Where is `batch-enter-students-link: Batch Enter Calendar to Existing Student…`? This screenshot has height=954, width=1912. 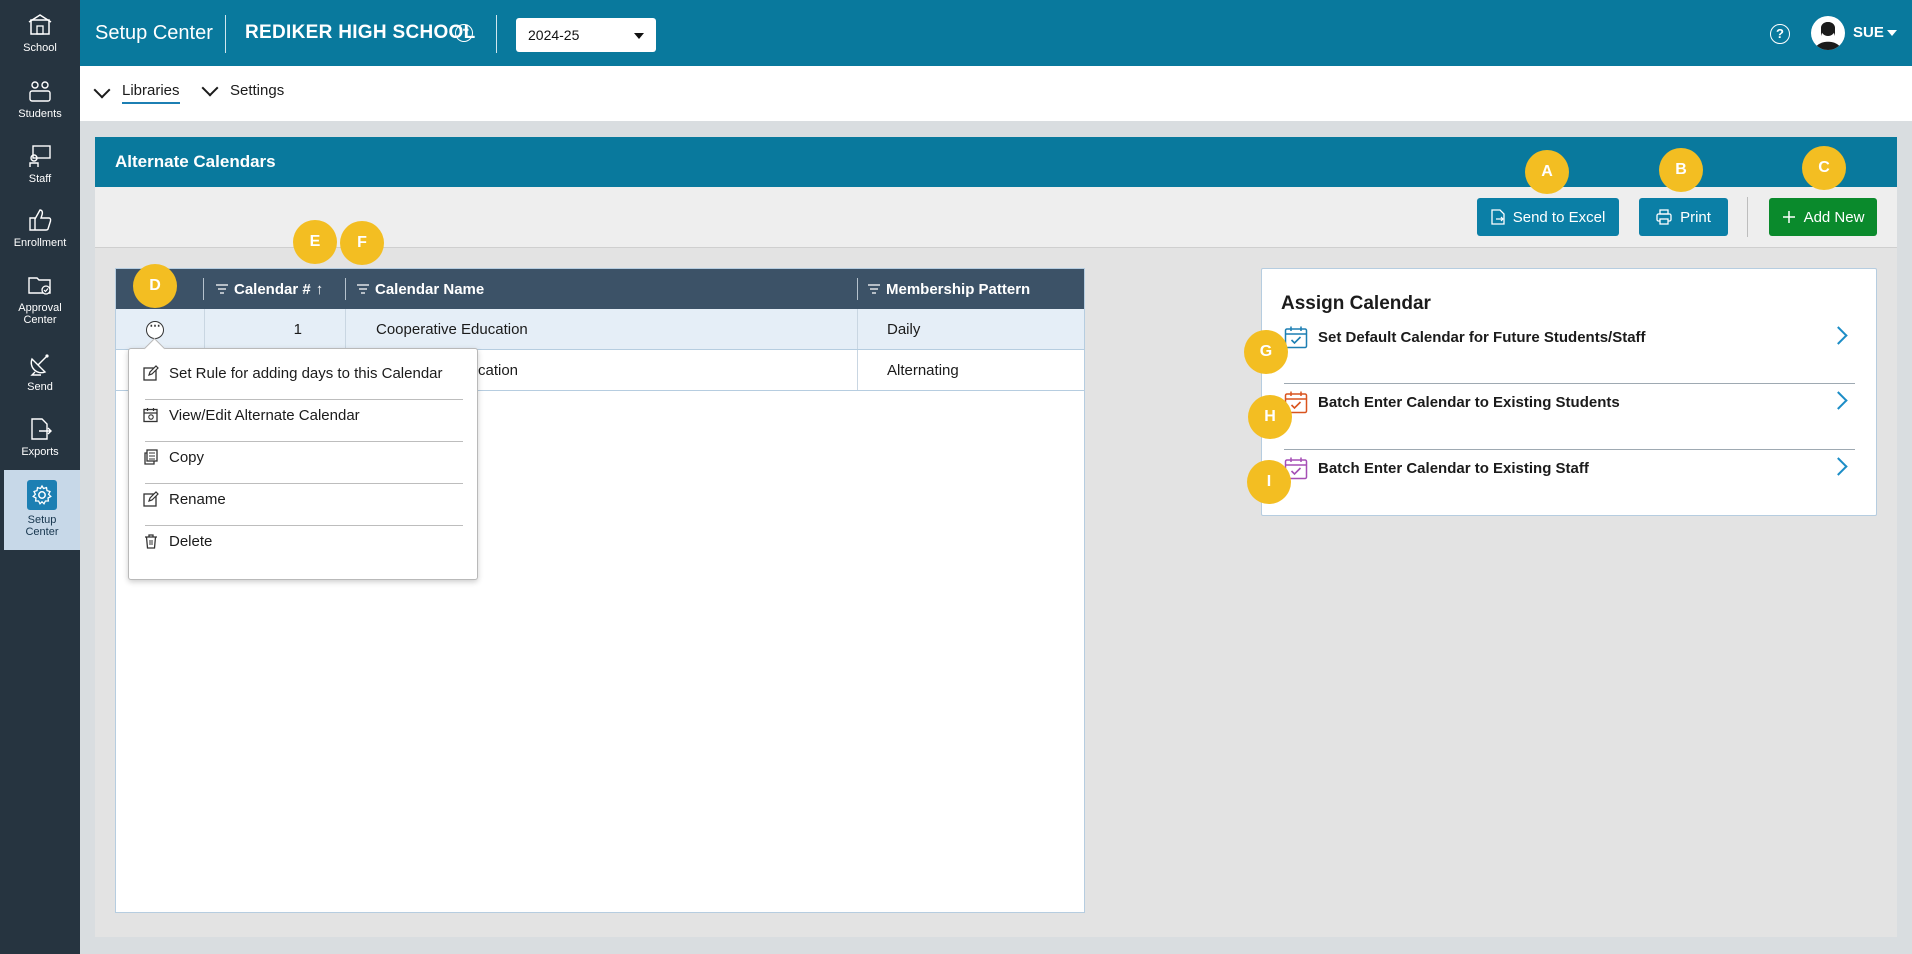
batch-enter-students-link: Batch Enter Calendar to Existing Student… is located at coordinates (1569, 402).